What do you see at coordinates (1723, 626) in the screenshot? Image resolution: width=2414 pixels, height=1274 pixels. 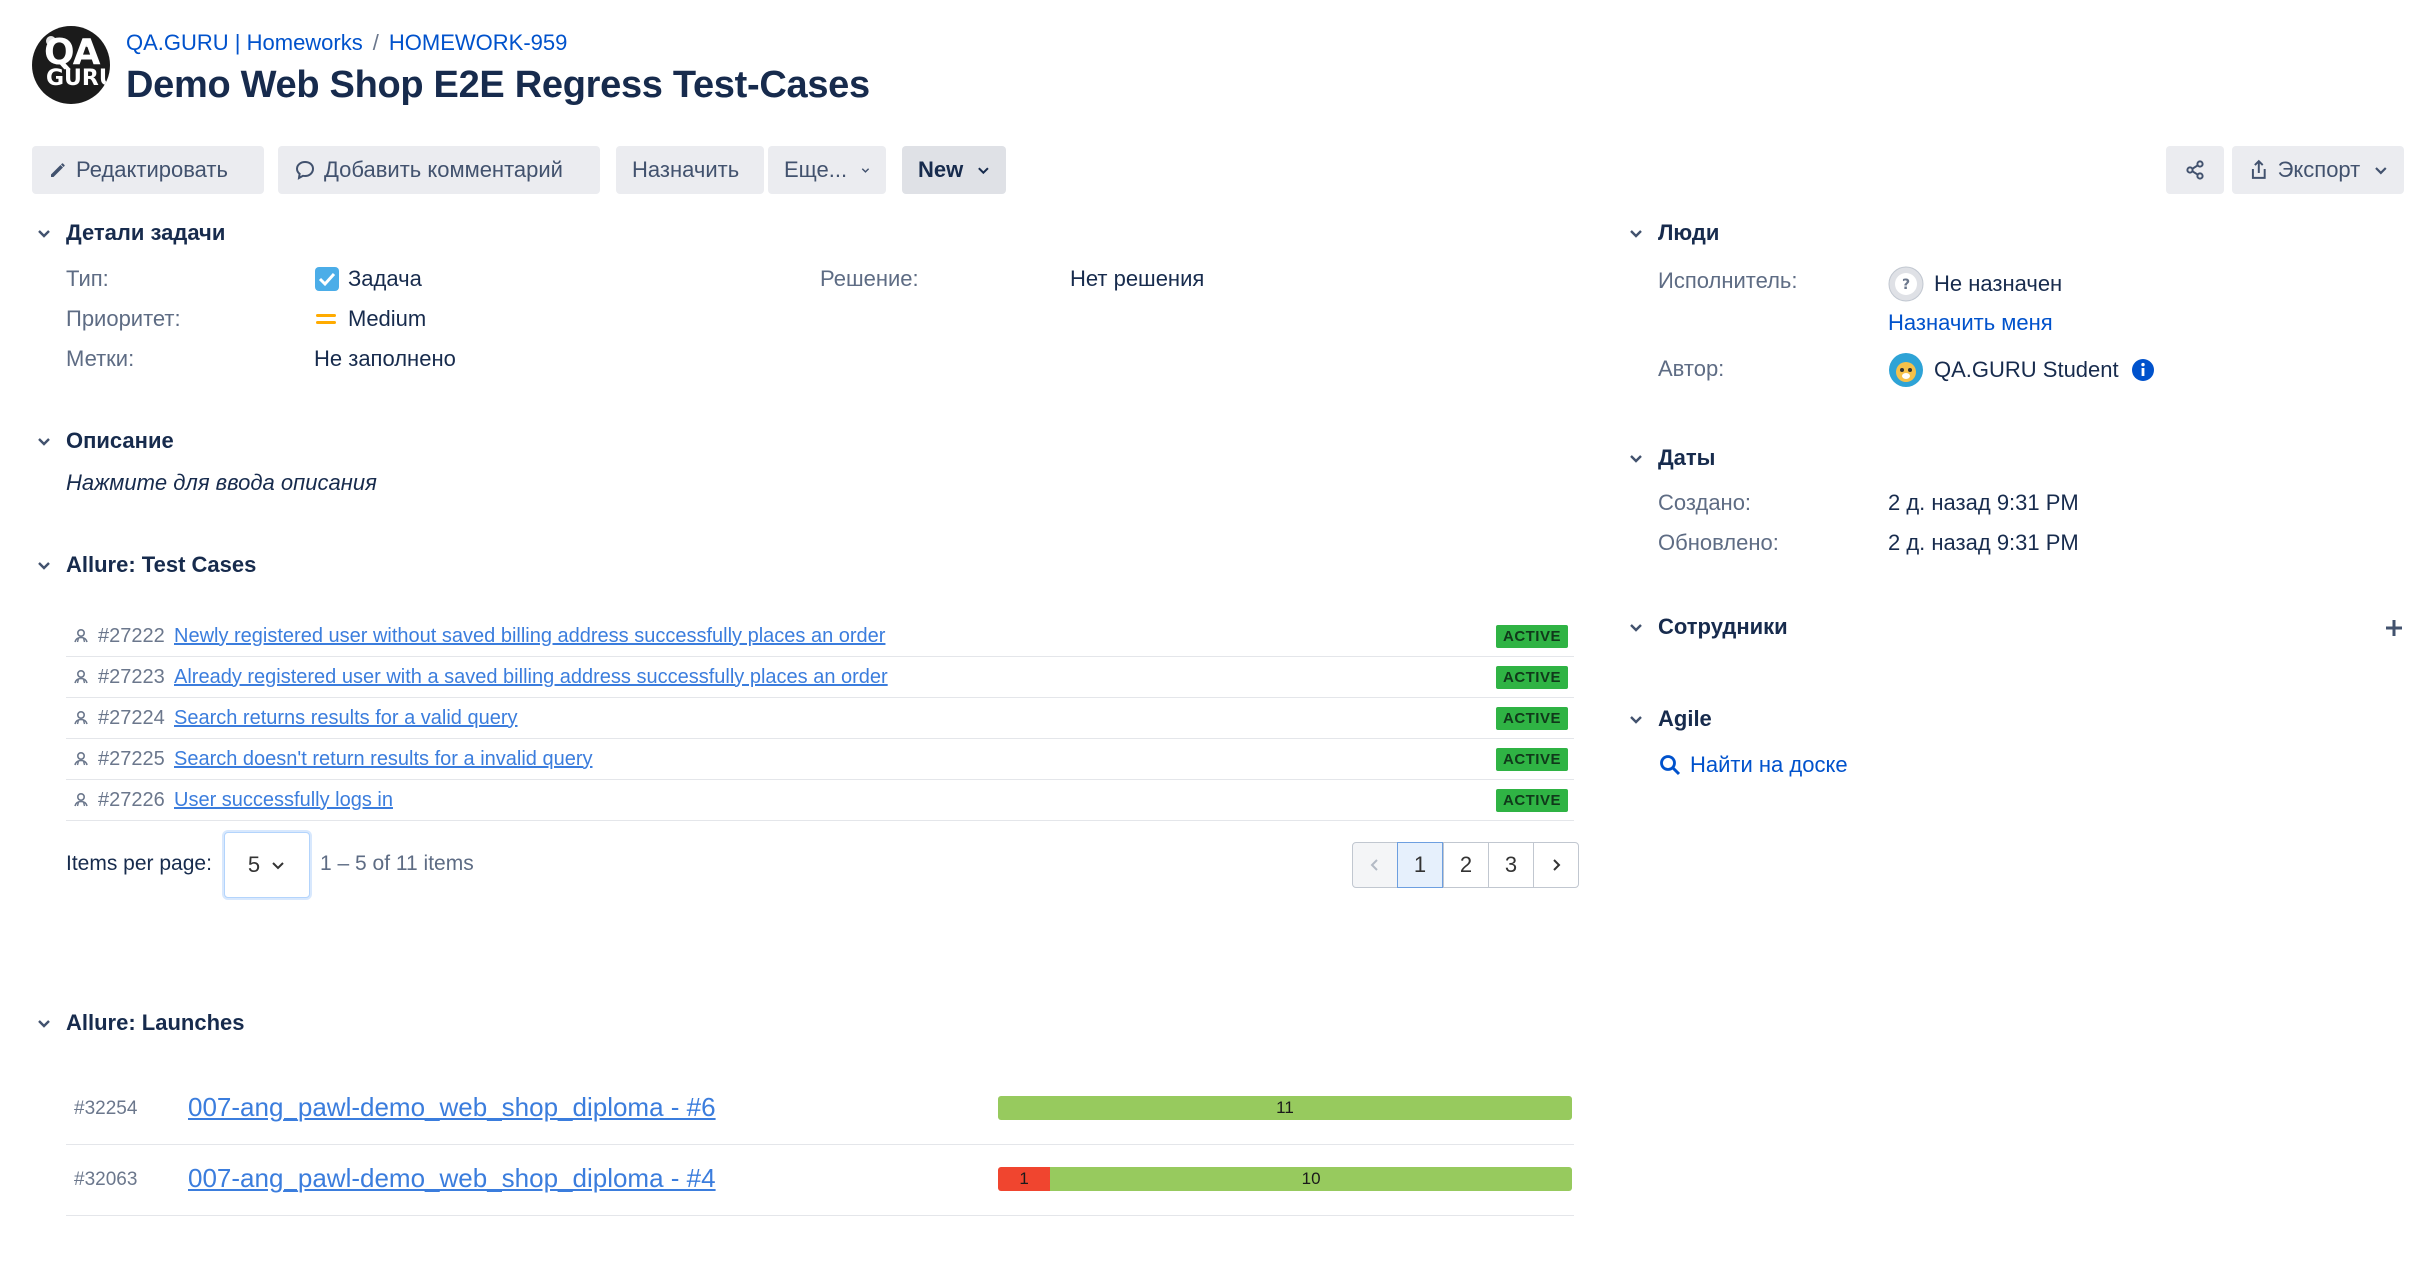 I see `employees-heading: Сотрудники` at bounding box center [1723, 626].